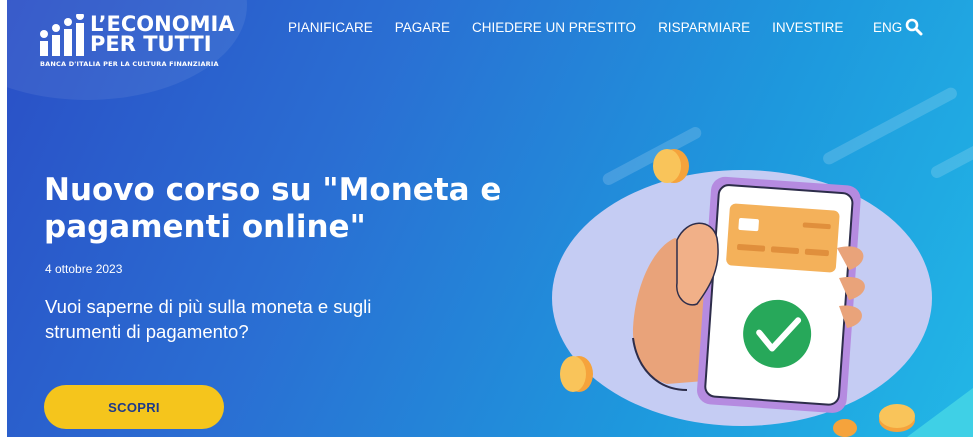  Describe the element at coordinates (704, 27) in the screenshot. I see `nav-item-risparmiare: RISPARMIARE` at that location.